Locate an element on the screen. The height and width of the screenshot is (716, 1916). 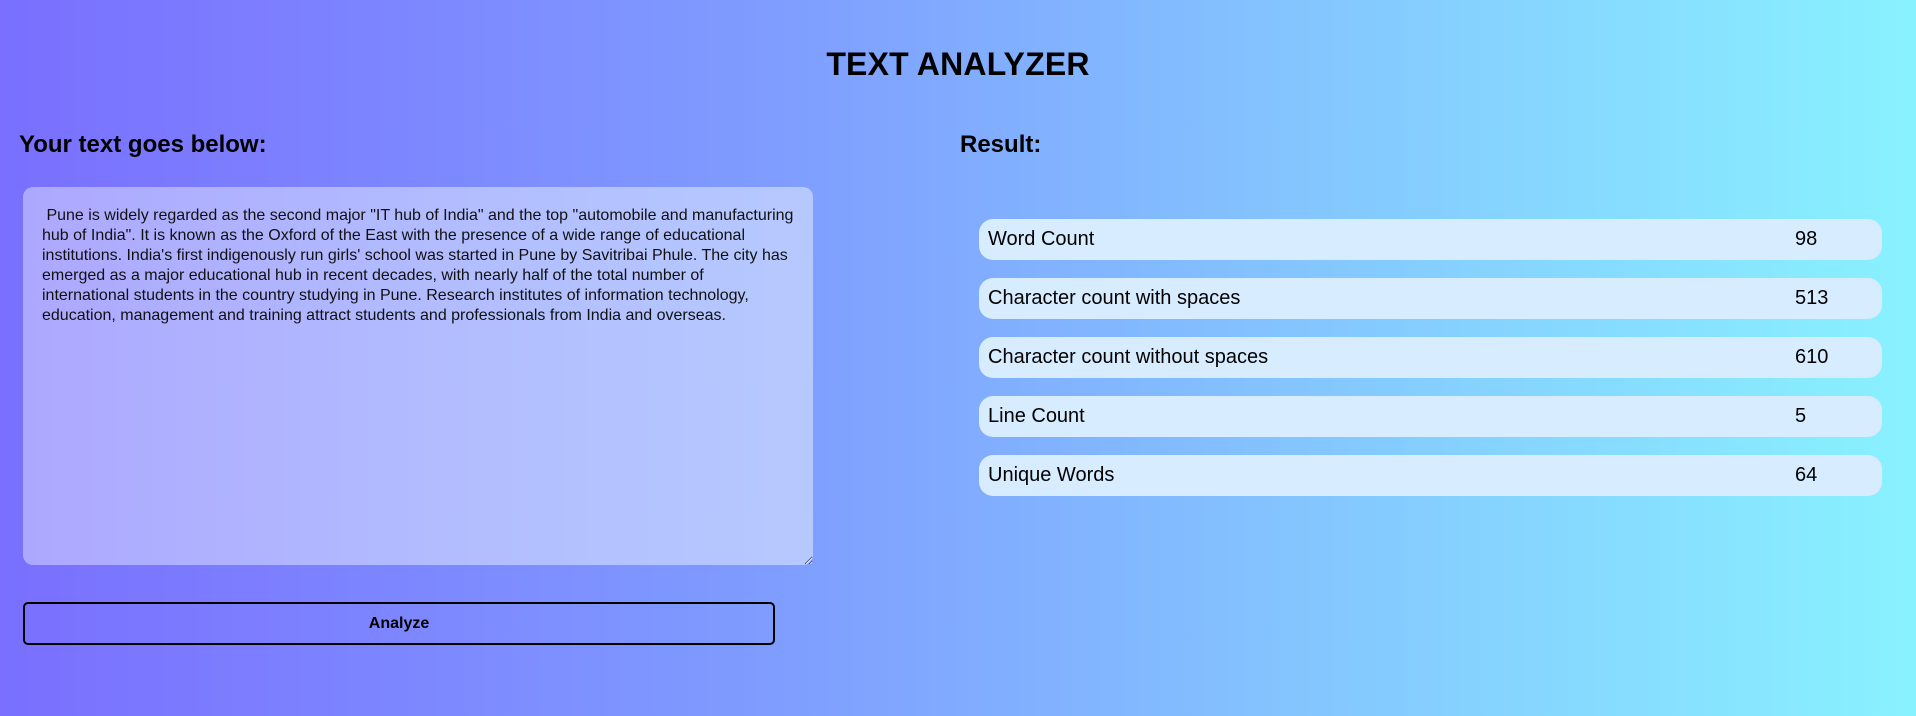
result-row-word-count: Word Count 98 is located at coordinates (1430, 239).